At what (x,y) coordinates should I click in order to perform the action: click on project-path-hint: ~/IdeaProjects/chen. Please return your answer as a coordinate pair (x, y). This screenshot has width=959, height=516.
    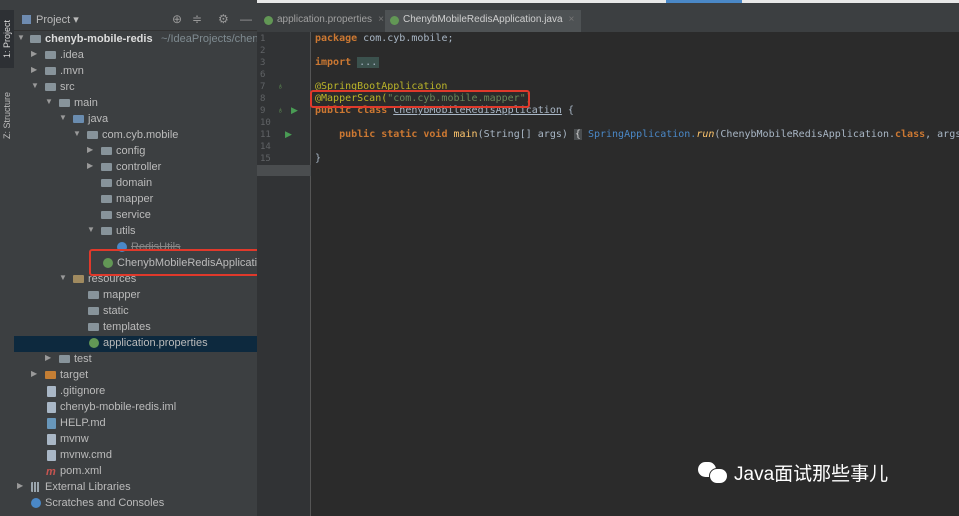
    Looking at the image, I should click on (209, 39).